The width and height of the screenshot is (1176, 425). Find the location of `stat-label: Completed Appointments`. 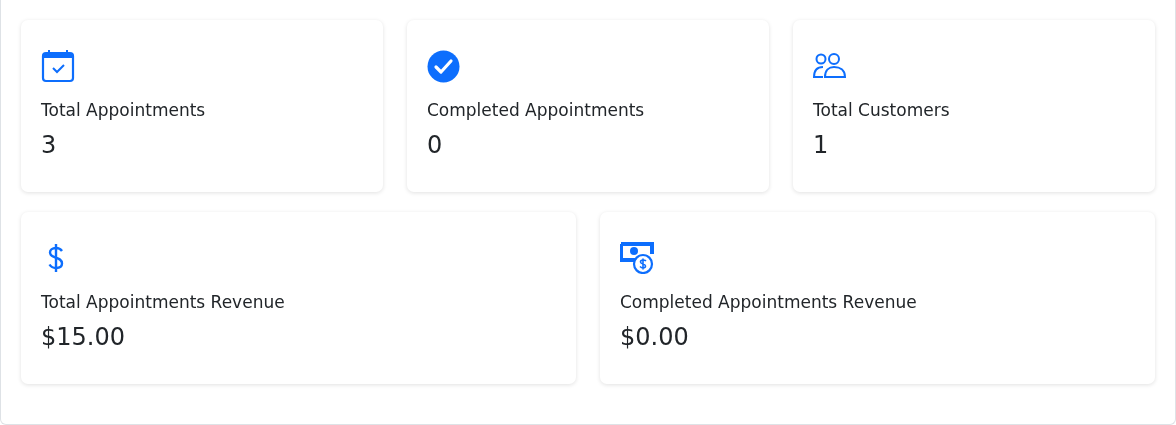

stat-label: Completed Appointments is located at coordinates (536, 110).